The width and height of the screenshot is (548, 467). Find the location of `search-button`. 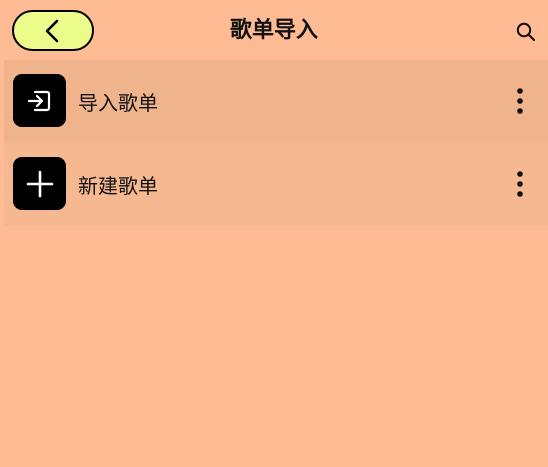

search-button is located at coordinates (526, 32).